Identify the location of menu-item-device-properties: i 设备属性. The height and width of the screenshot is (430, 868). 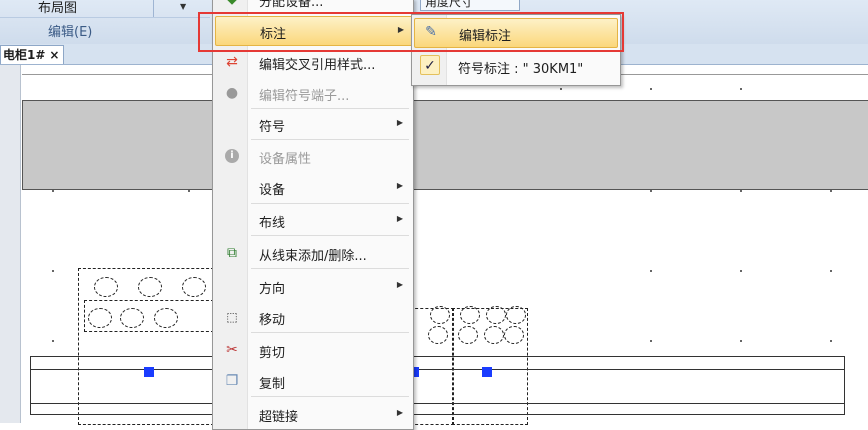
(313, 156).